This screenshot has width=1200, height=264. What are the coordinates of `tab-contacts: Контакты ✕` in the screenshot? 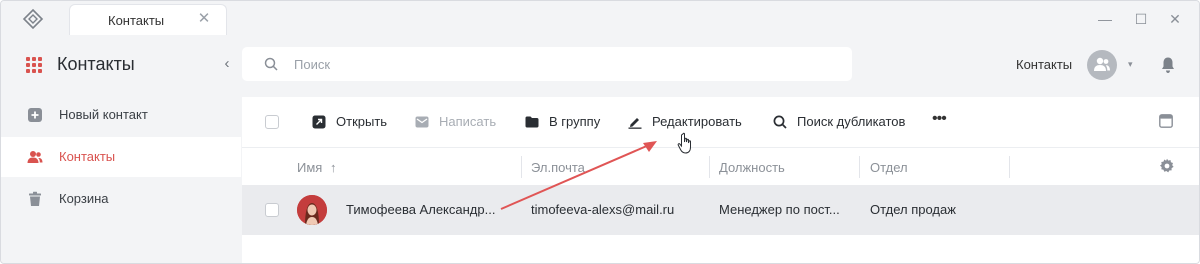 It's located at (148, 19).